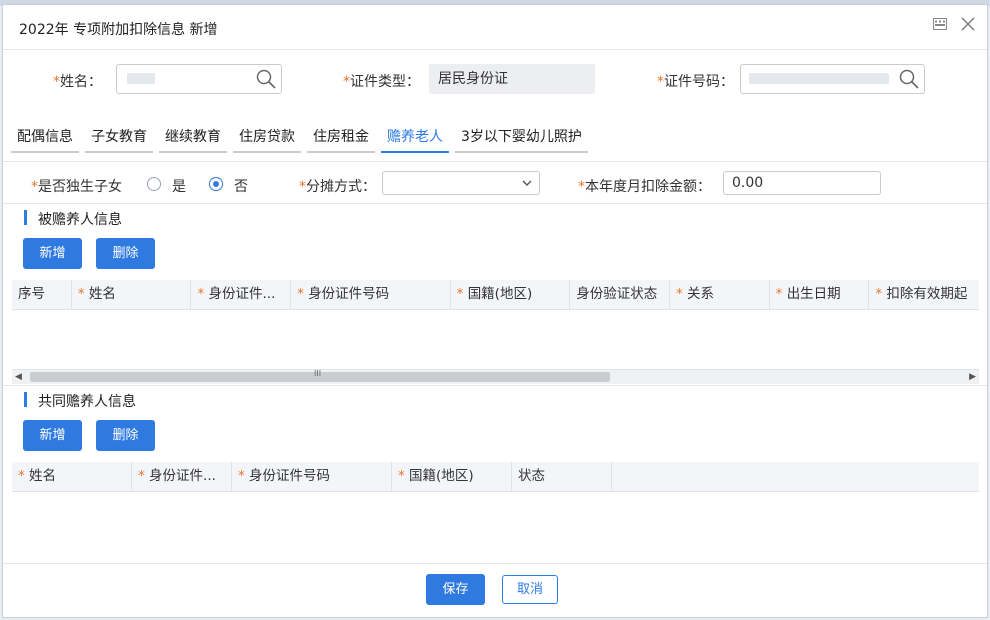 The width and height of the screenshot is (990, 620). I want to click on tabs-divider, so click(495, 161).